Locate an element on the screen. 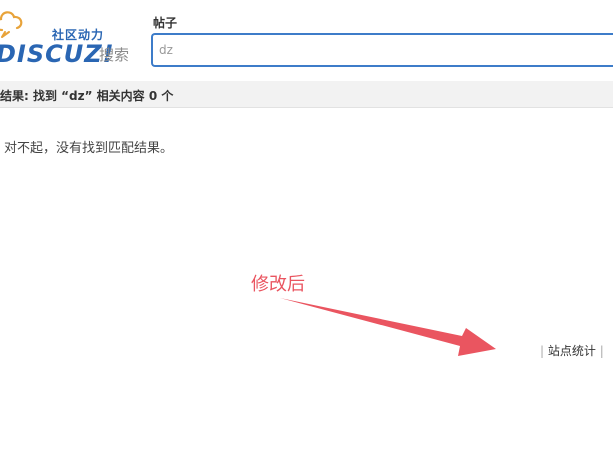  footer-links: | 站点统计 | is located at coordinates (572, 350).